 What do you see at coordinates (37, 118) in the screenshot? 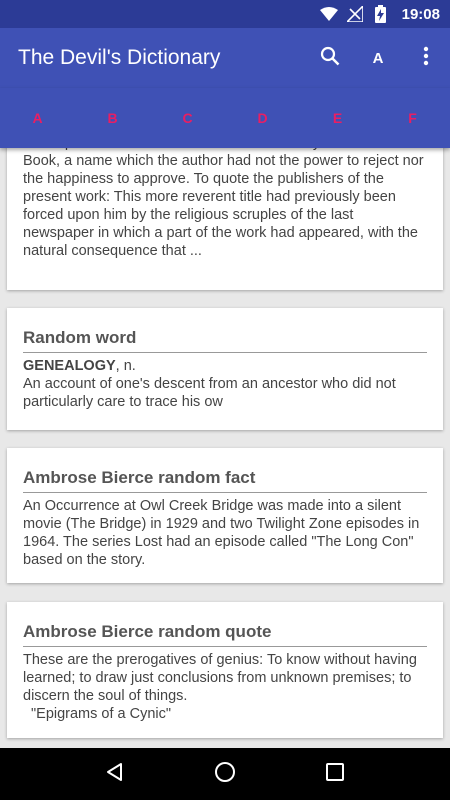
I see `tab-a: A` at bounding box center [37, 118].